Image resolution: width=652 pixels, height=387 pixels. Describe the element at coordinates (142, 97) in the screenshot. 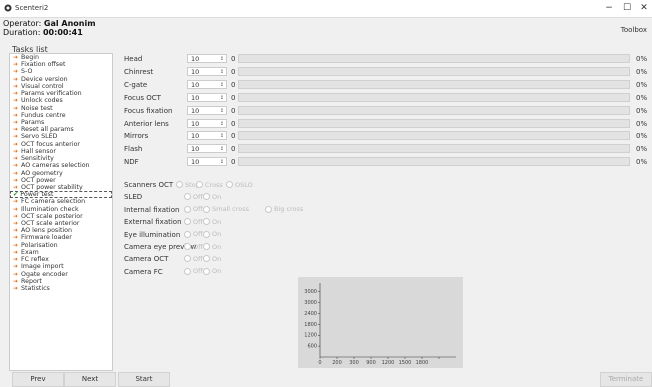

I see `param-label: Focus OCT` at that location.